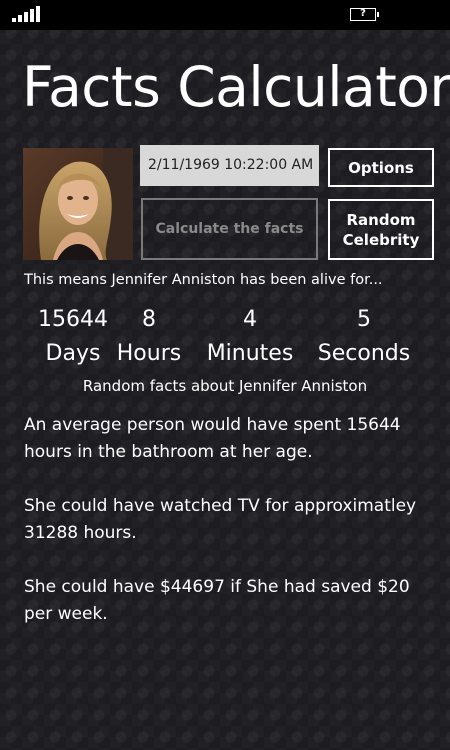 Image resolution: width=450 pixels, height=750 pixels. Describe the element at coordinates (149, 353) in the screenshot. I see `hours-unit: Hours` at that location.